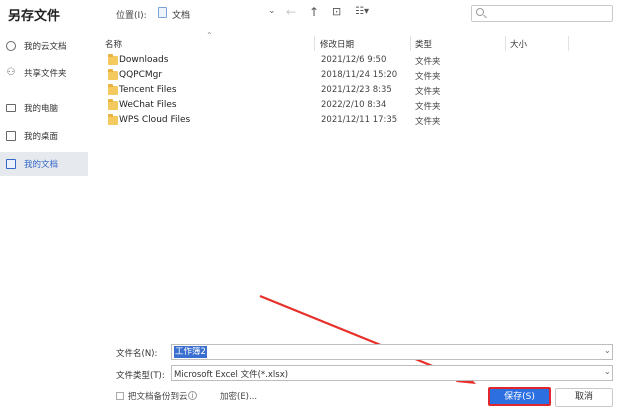 The width and height of the screenshot is (620, 411). I want to click on info-icon: i, so click(192, 395).